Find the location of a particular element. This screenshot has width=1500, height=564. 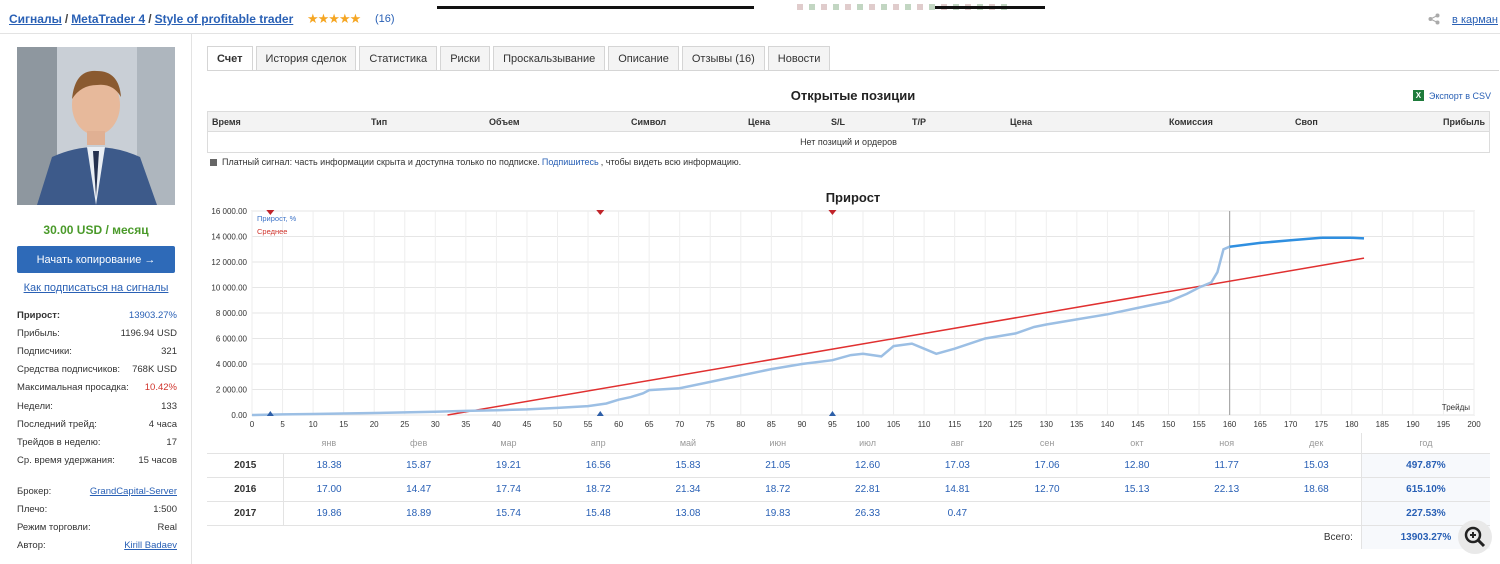

x-tick-label: 195 is located at coordinates (1444, 424).